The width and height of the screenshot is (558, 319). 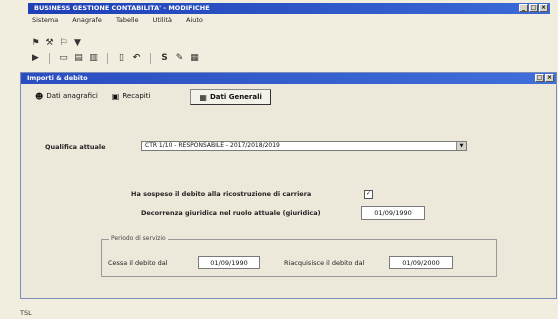 What do you see at coordinates (39, 96) in the screenshot?
I see `user-icon: ☻` at bounding box center [39, 96].